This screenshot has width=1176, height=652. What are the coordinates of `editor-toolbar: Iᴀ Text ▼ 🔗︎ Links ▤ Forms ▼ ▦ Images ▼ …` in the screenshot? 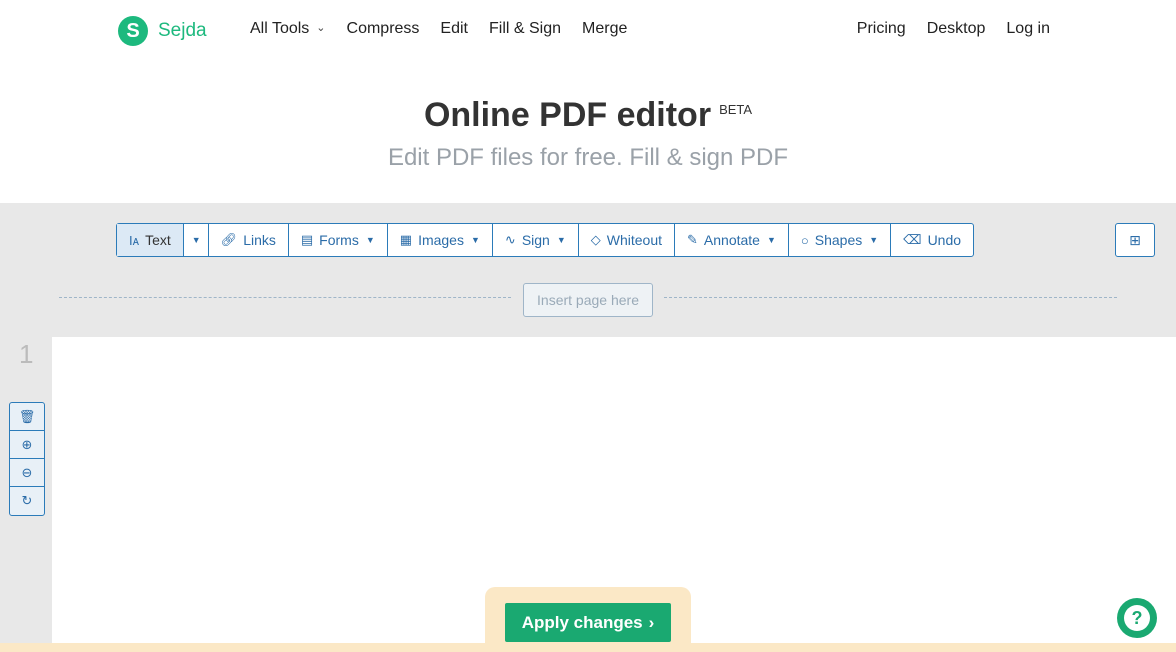 It's located at (545, 240).